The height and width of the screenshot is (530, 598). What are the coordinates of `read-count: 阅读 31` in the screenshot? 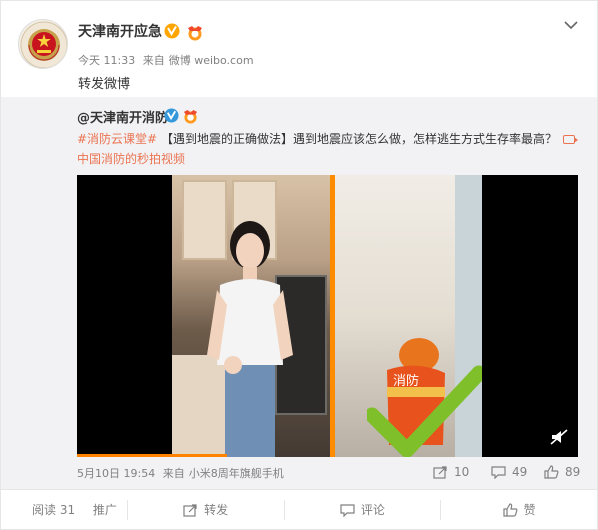 It's located at (42, 510).